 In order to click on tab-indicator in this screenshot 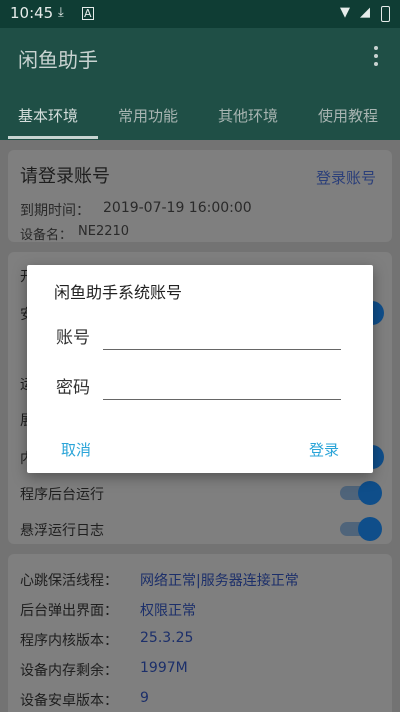, I will do `click(53, 137)`.